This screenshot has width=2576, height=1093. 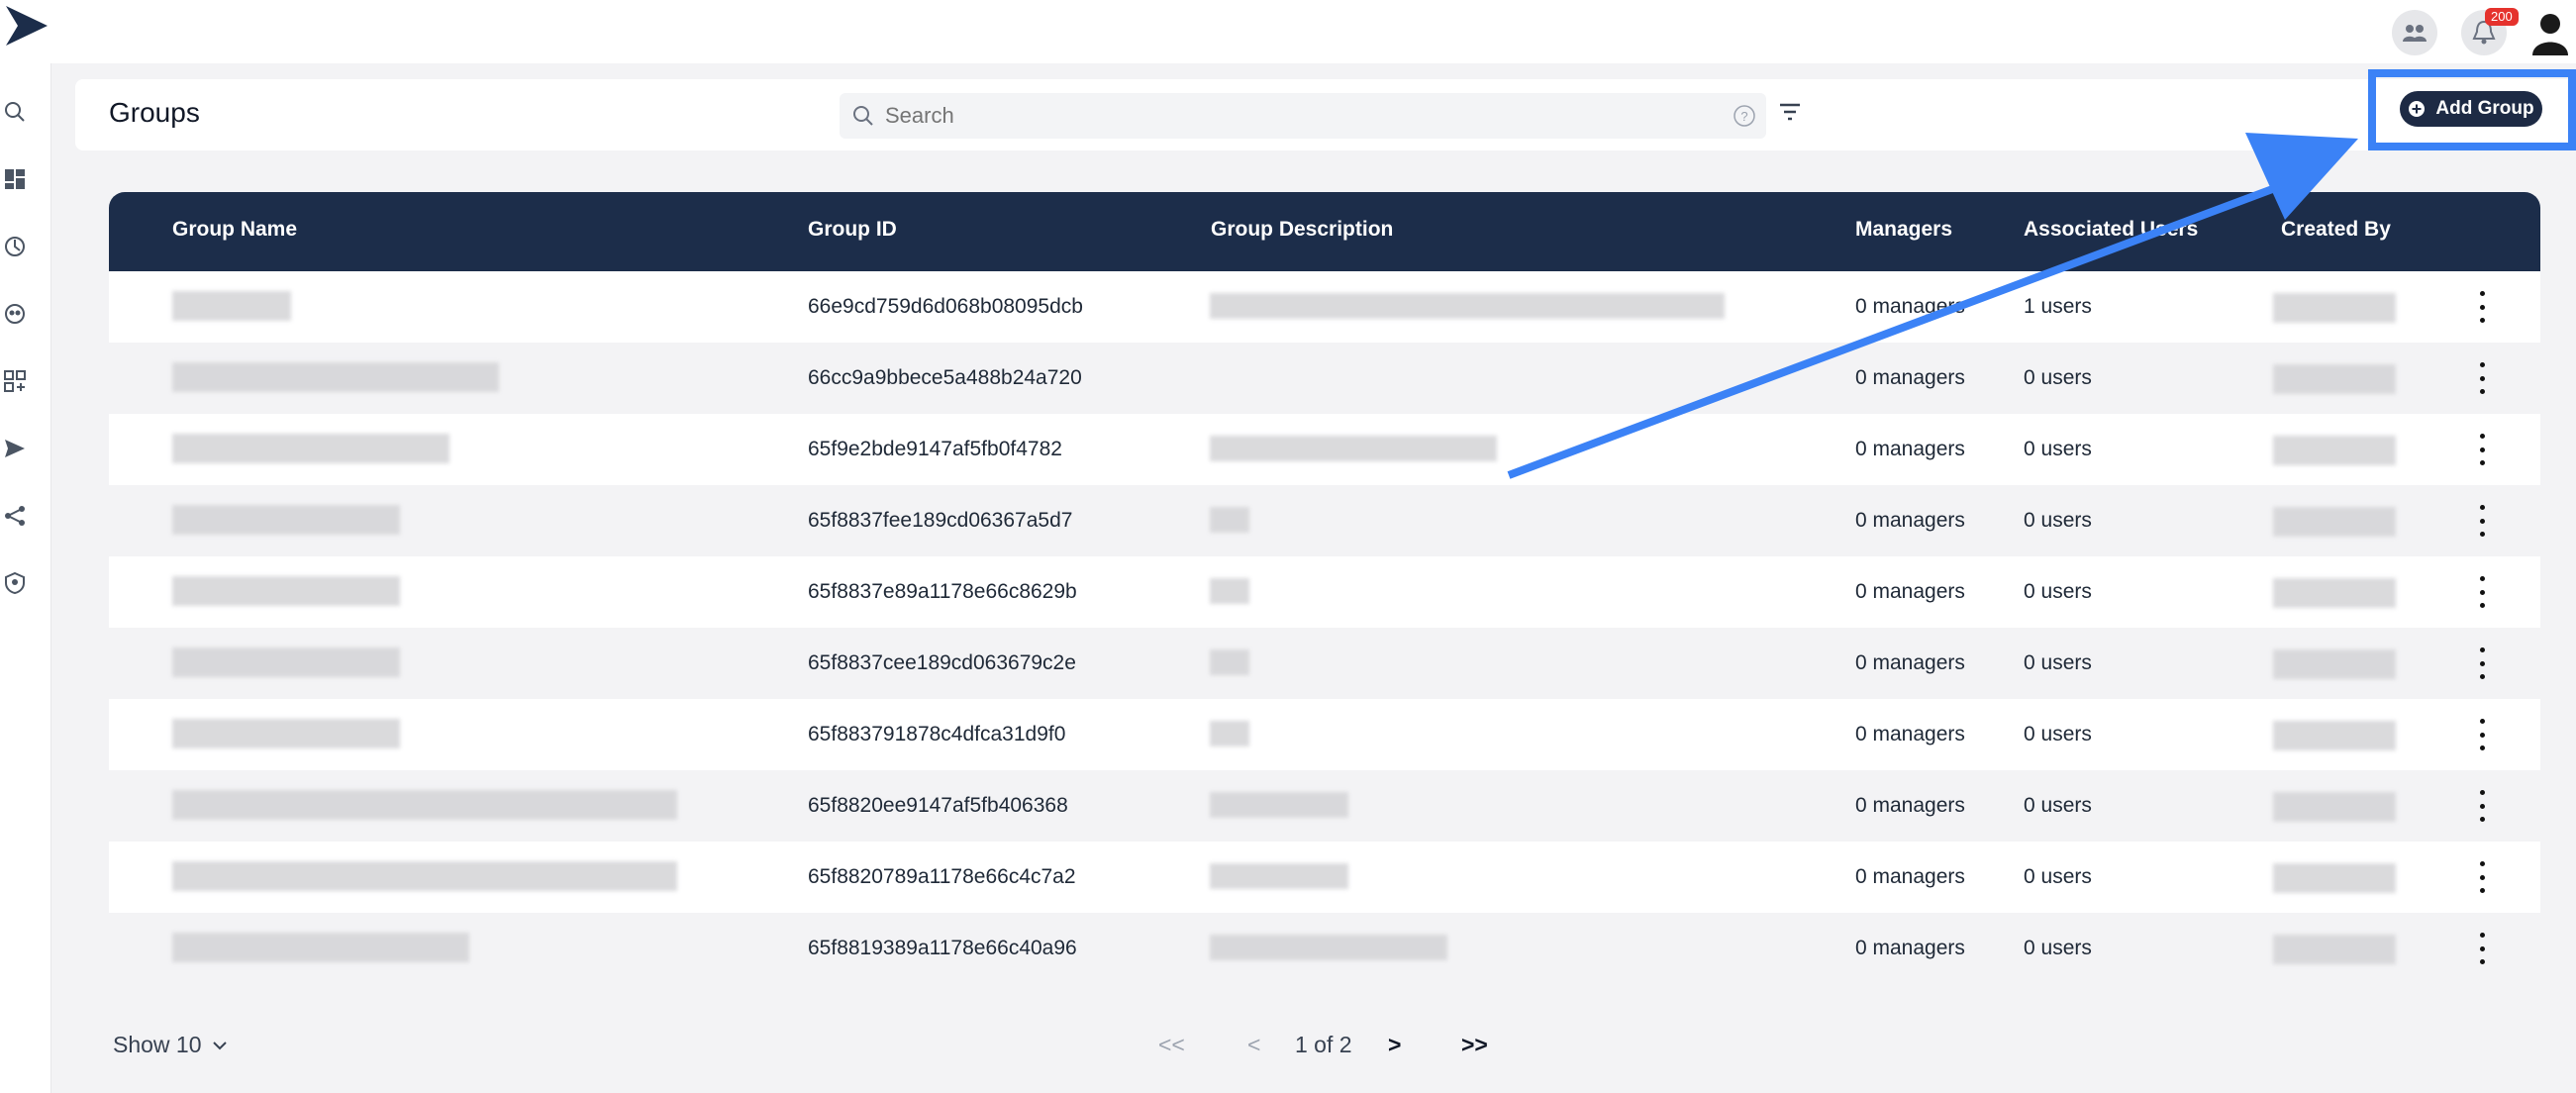 What do you see at coordinates (15, 381) in the screenshot?
I see `sidebar-apps-icon` at bounding box center [15, 381].